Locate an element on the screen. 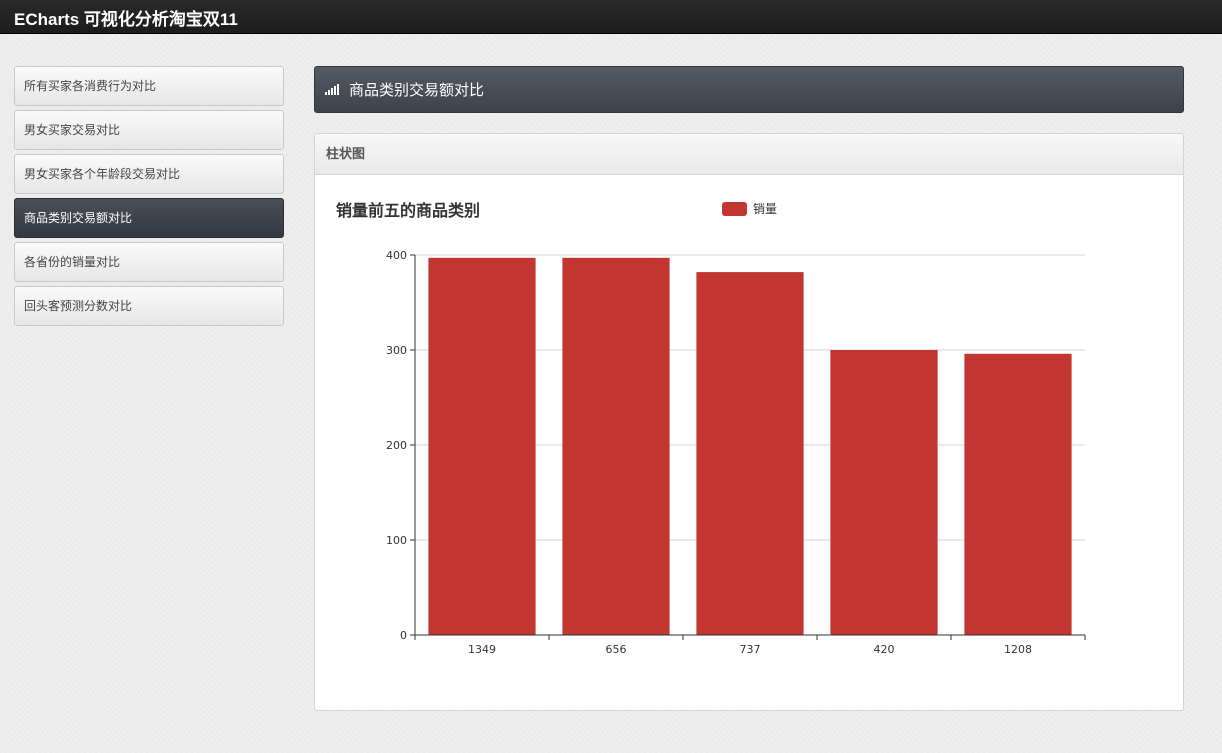 The height and width of the screenshot is (753, 1222). x-tick-label: 1208 is located at coordinates (1018, 649).